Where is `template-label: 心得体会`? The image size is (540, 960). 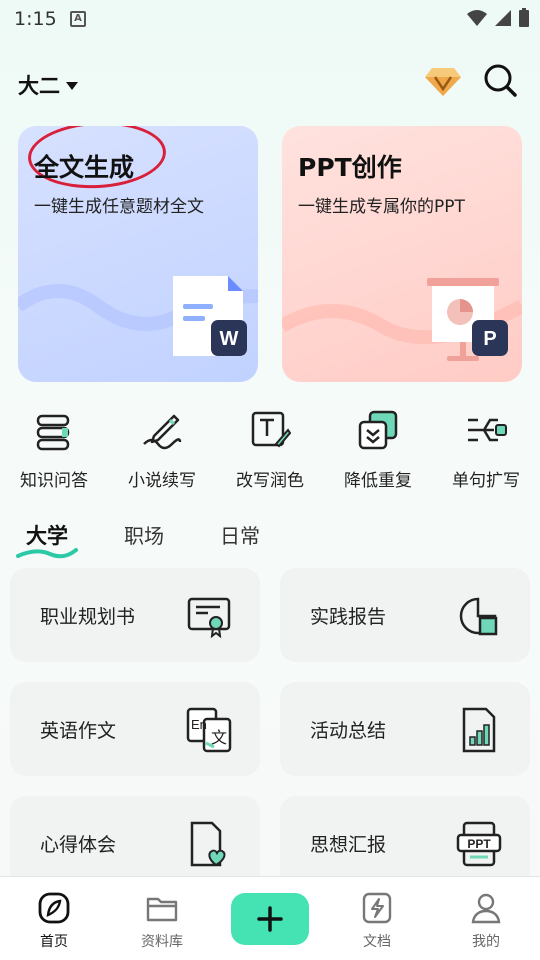
template-label: 心得体会 is located at coordinates (78, 845).